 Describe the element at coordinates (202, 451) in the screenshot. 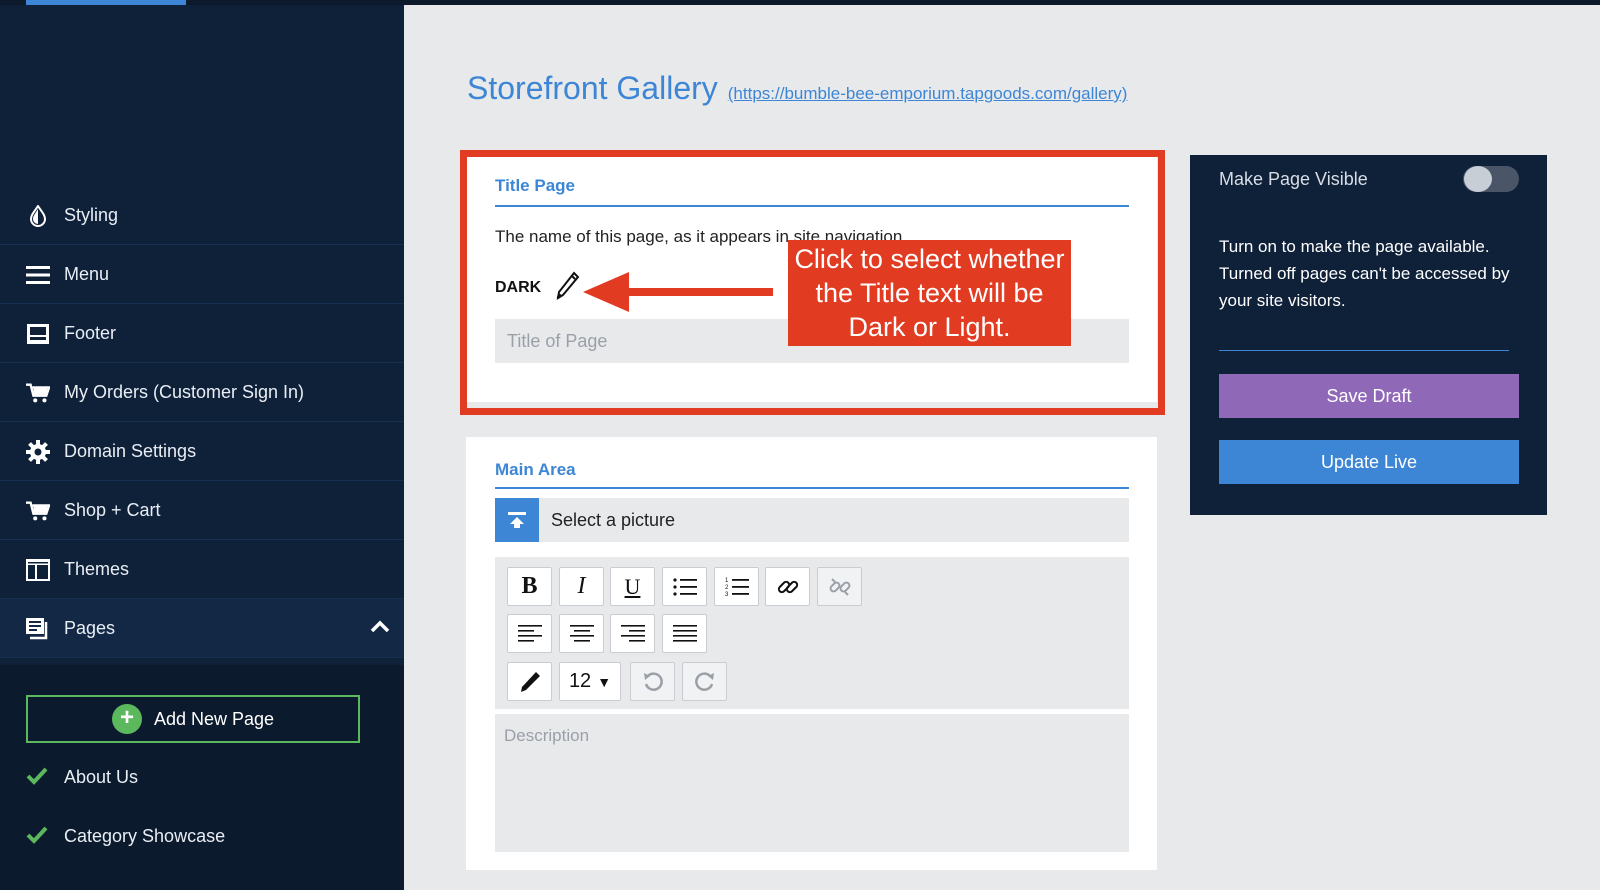

I see `sidebar-item-domain-settings: Domain Settings` at that location.